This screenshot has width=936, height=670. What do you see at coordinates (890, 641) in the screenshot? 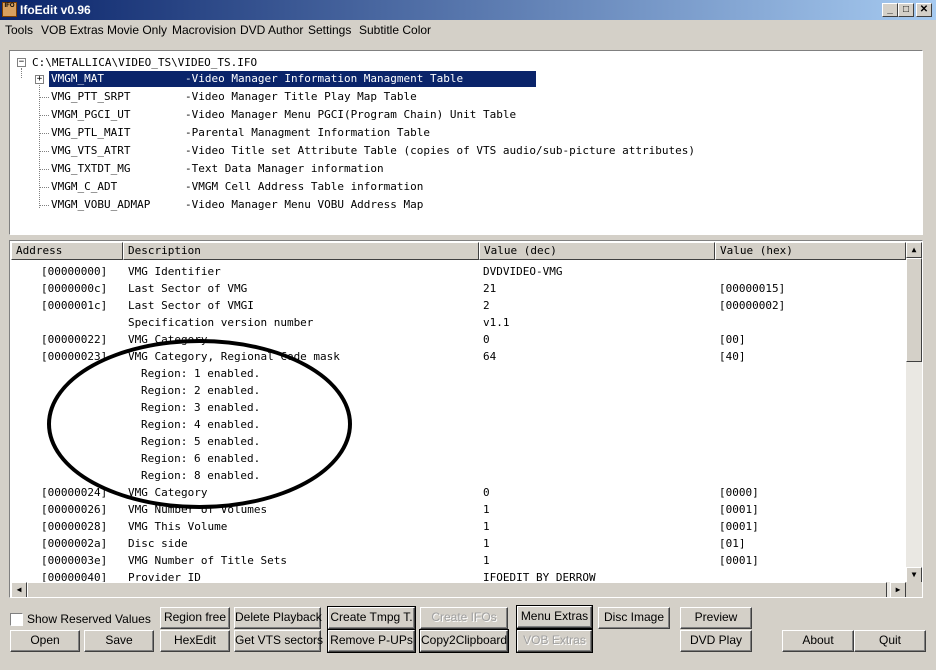
I see `quit-button: Quit` at bounding box center [890, 641].